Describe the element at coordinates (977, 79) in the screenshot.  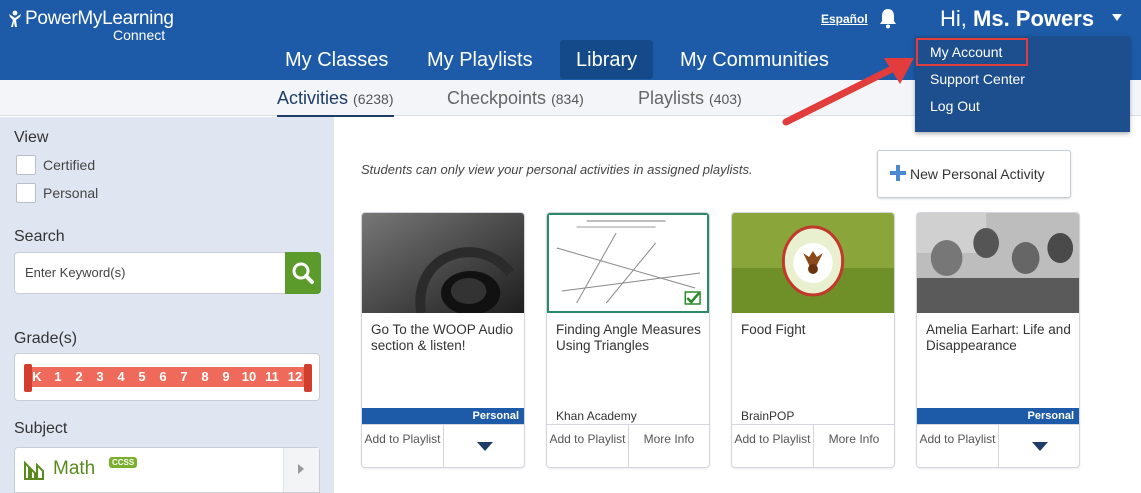
I see `menu-item-support-center: Support Center` at that location.